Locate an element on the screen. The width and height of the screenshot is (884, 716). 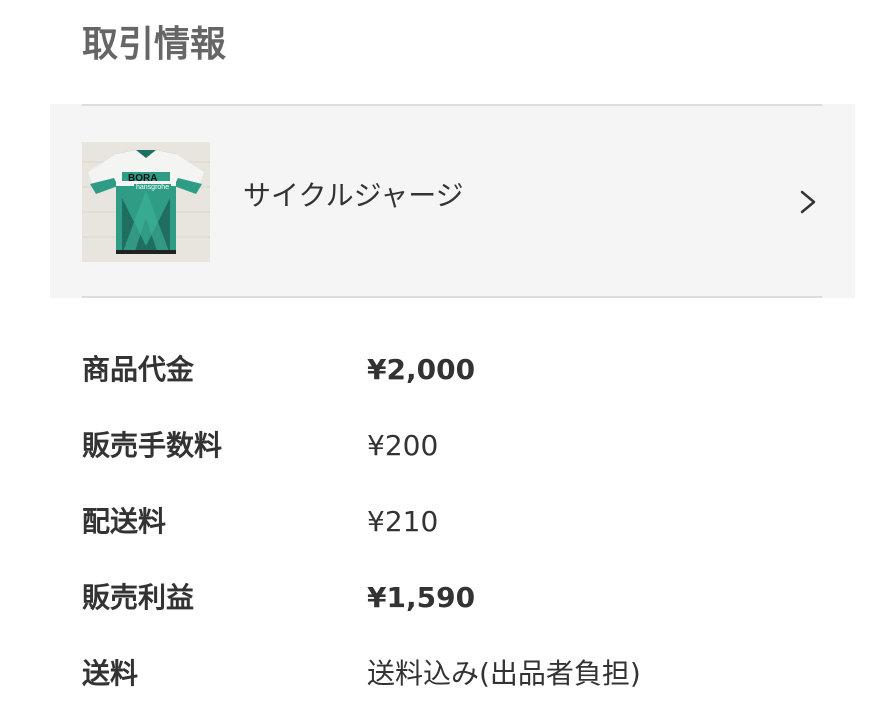
fee-label: 配送料 is located at coordinates (124, 521).